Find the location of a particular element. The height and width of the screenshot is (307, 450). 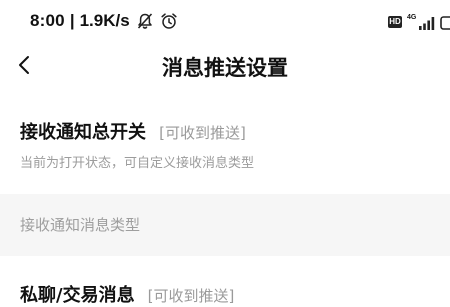

alarm-icon is located at coordinates (169, 21).